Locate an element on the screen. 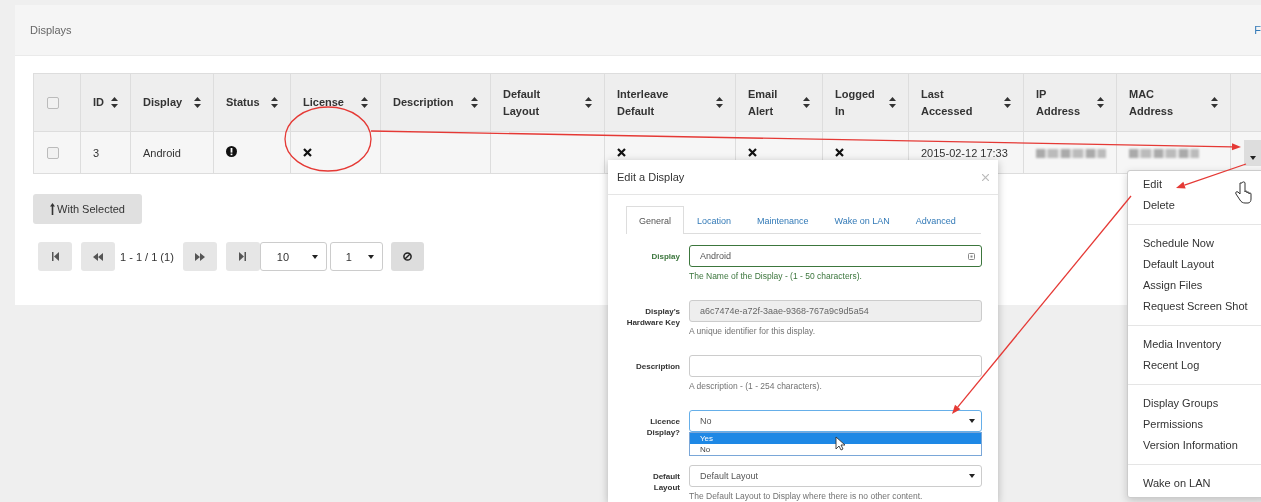  text-field: Android is located at coordinates (835, 256).